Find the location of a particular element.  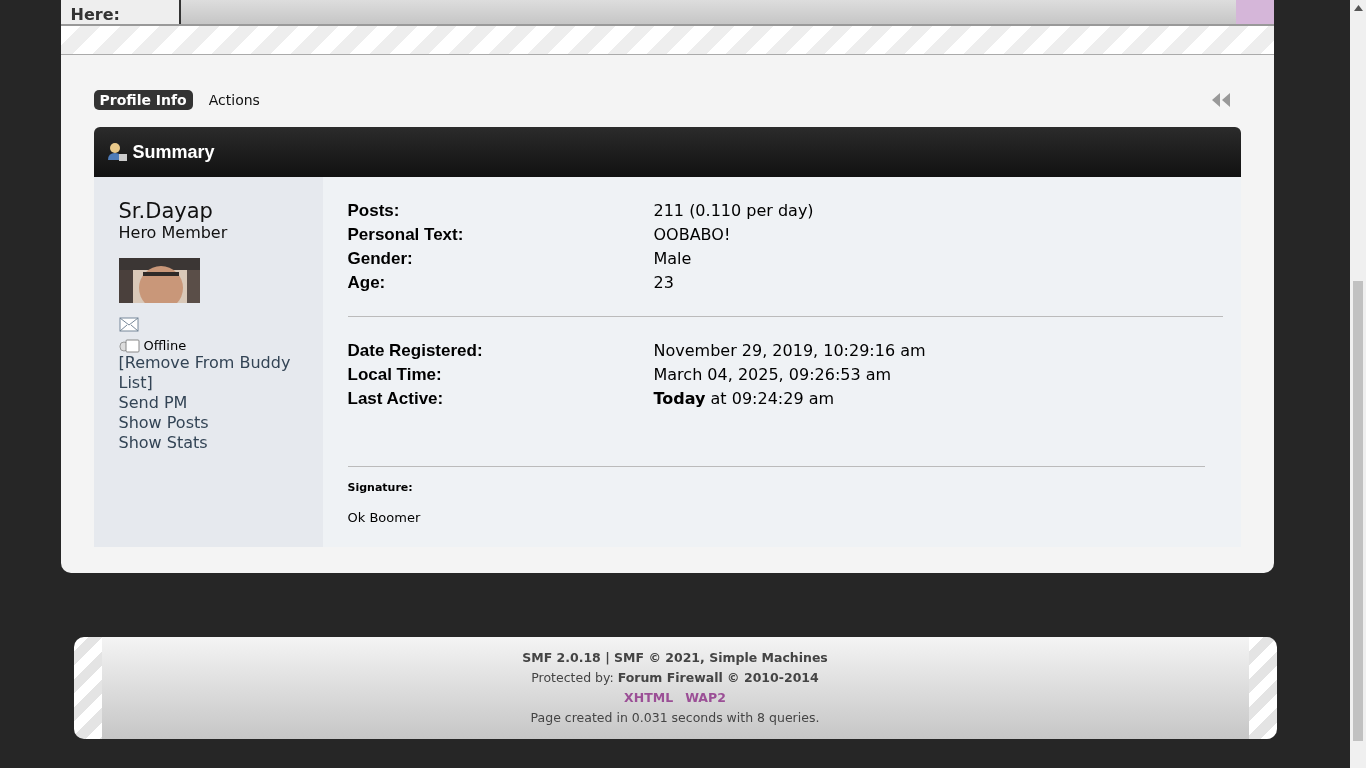

profile-link: Show Posts is located at coordinates (220, 423).